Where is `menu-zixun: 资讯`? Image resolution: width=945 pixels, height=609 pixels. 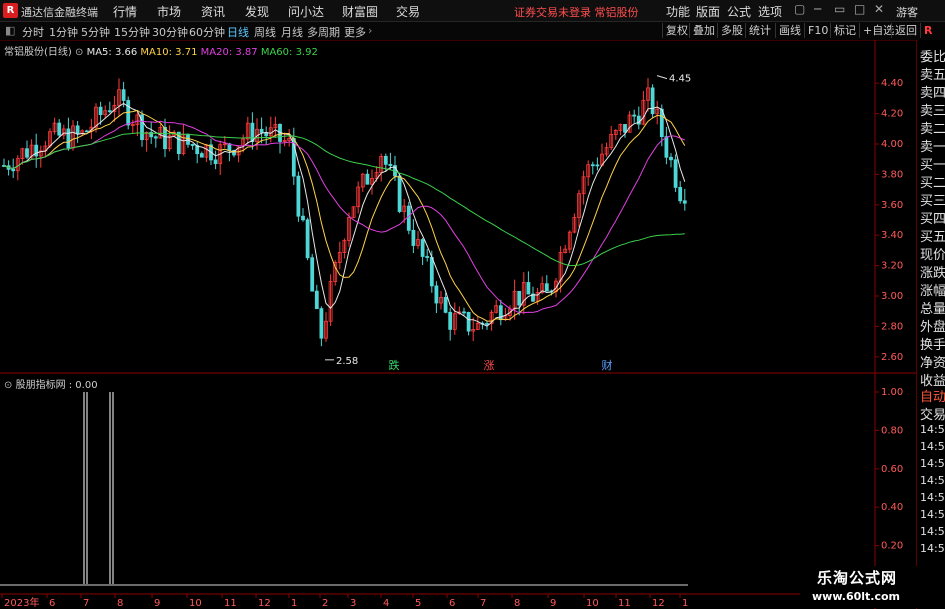
menu-zixun: 资讯 is located at coordinates (213, 11).